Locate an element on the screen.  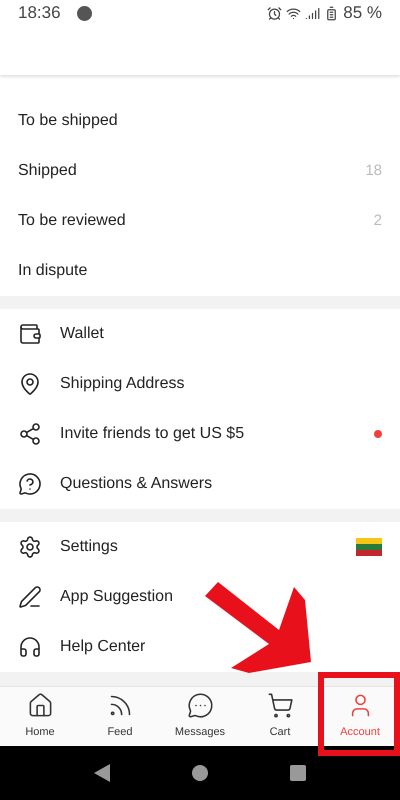
settings-icon is located at coordinates (30, 547).